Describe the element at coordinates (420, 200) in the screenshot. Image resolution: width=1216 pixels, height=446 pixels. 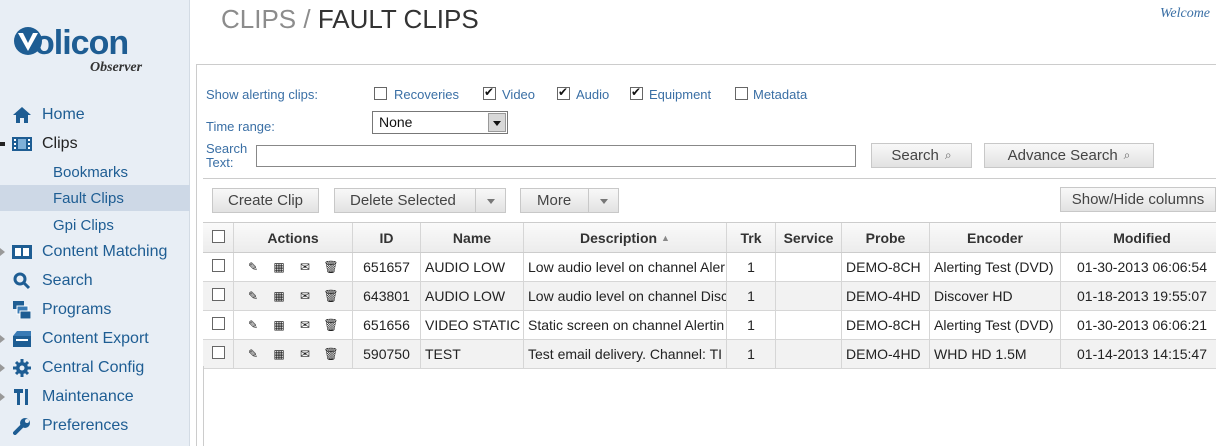
I see `delete-selected-button: Delete Selected` at that location.